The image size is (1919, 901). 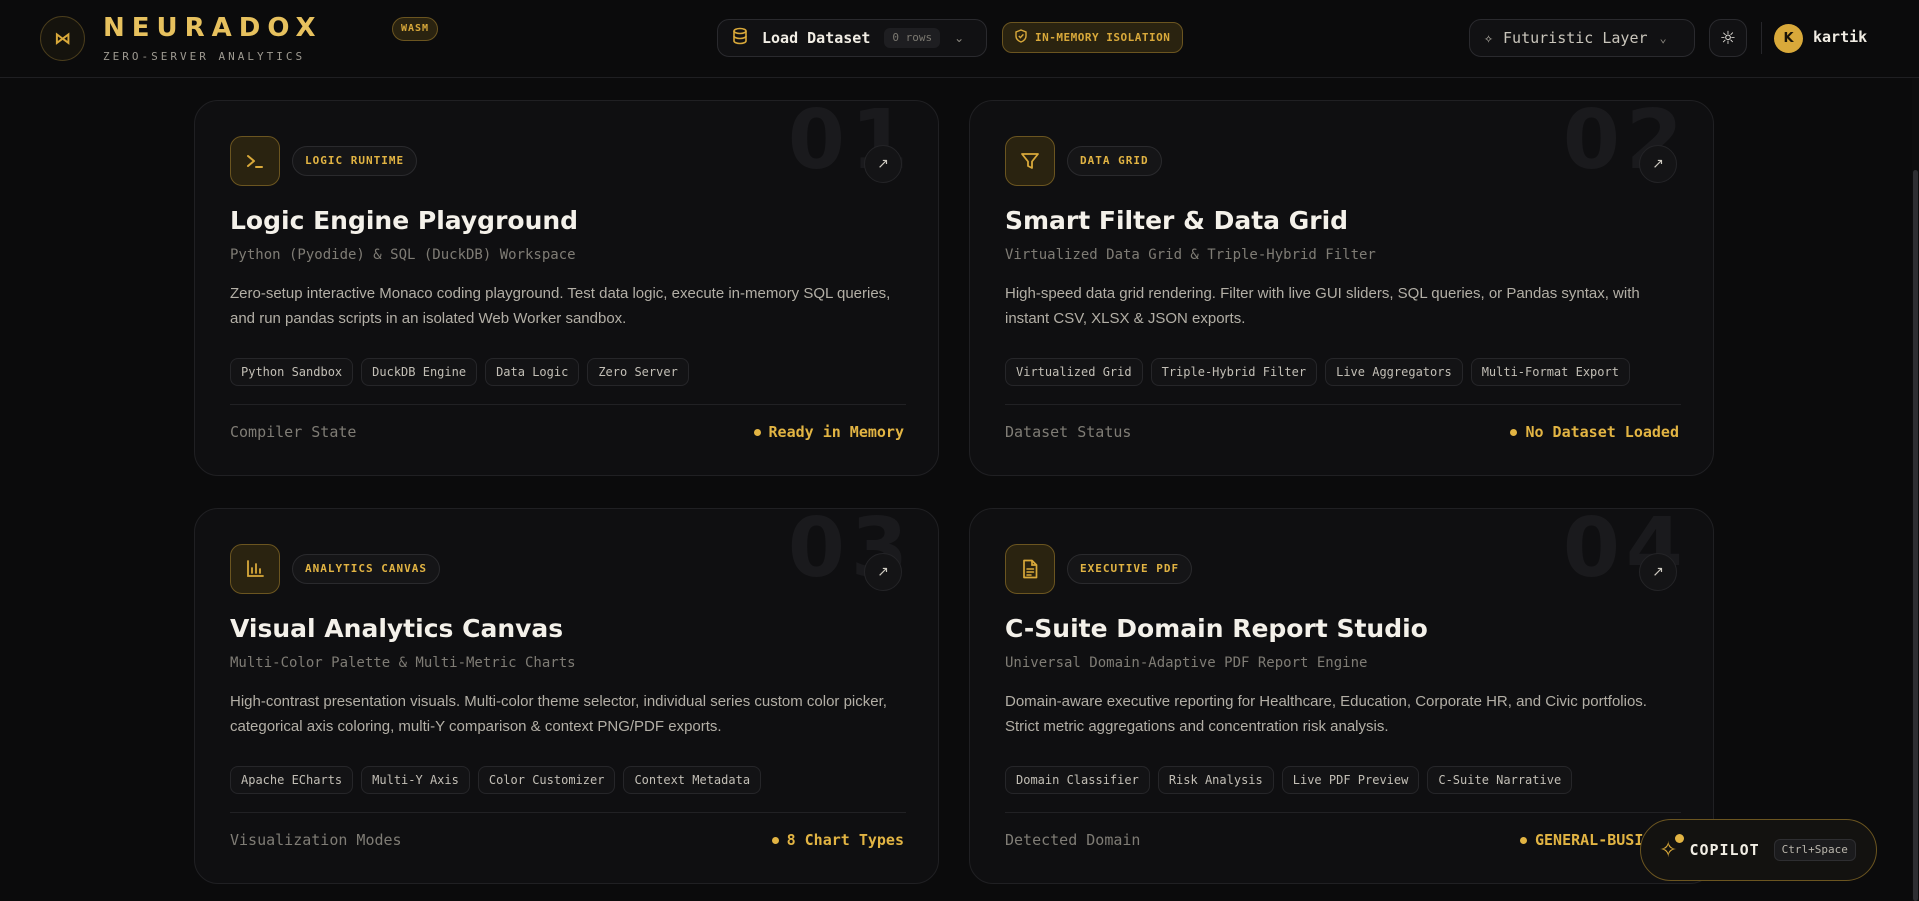 What do you see at coordinates (1021, 37) in the screenshot?
I see `shield-icon` at bounding box center [1021, 37].